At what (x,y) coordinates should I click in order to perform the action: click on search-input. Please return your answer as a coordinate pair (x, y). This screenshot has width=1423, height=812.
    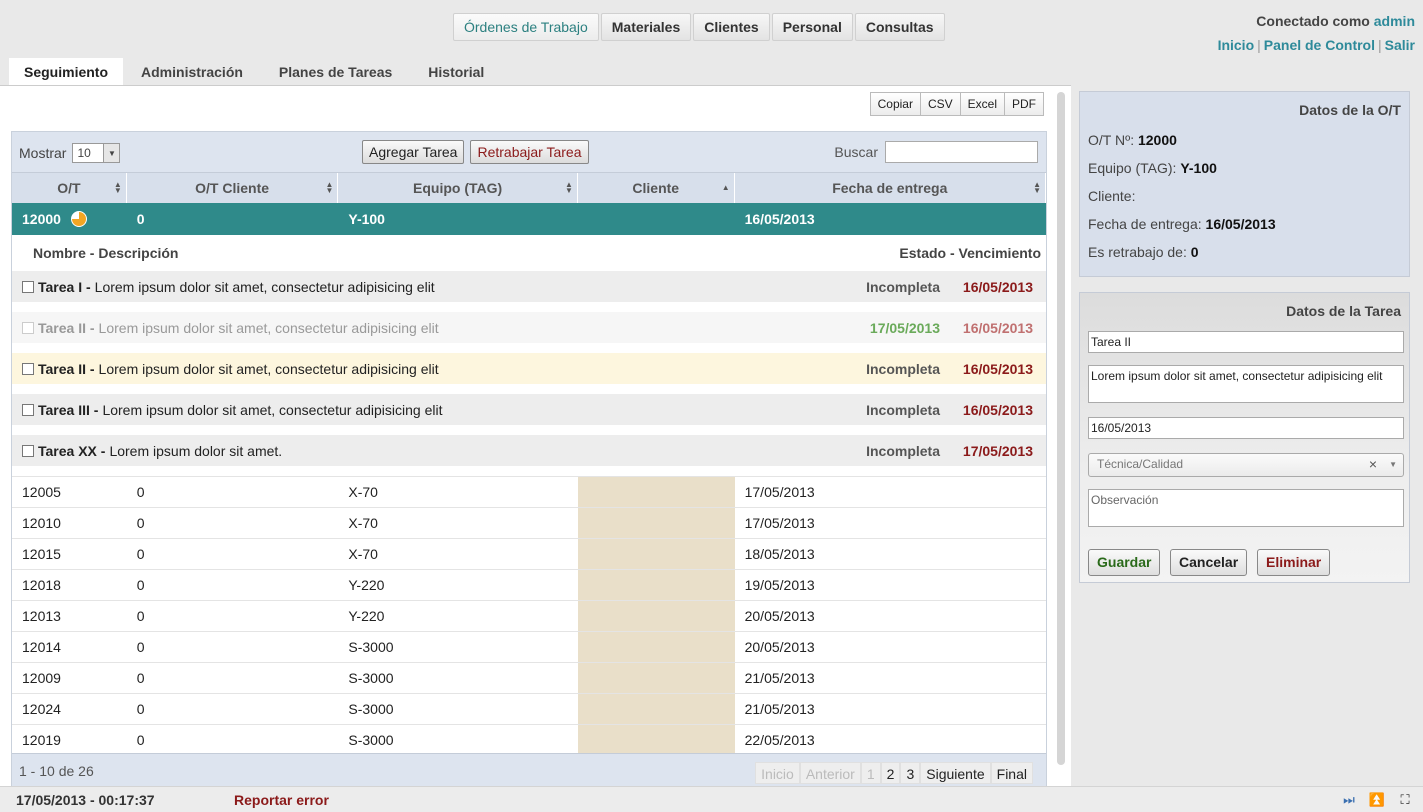
    Looking at the image, I should click on (961, 152).